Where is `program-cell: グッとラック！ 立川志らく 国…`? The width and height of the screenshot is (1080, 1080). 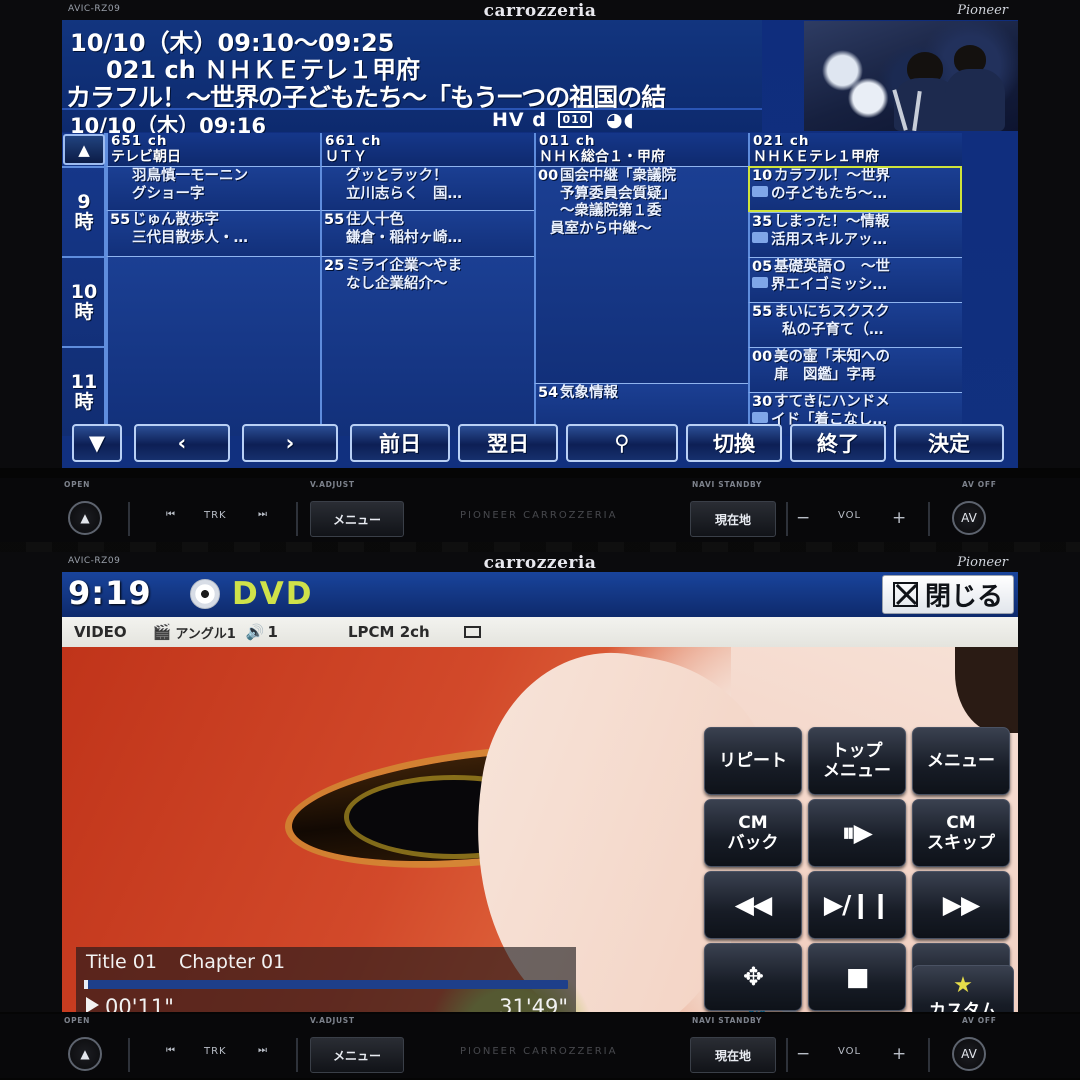
program-cell: グッとラック！ 立川志らく 国… is located at coordinates (427, 188).